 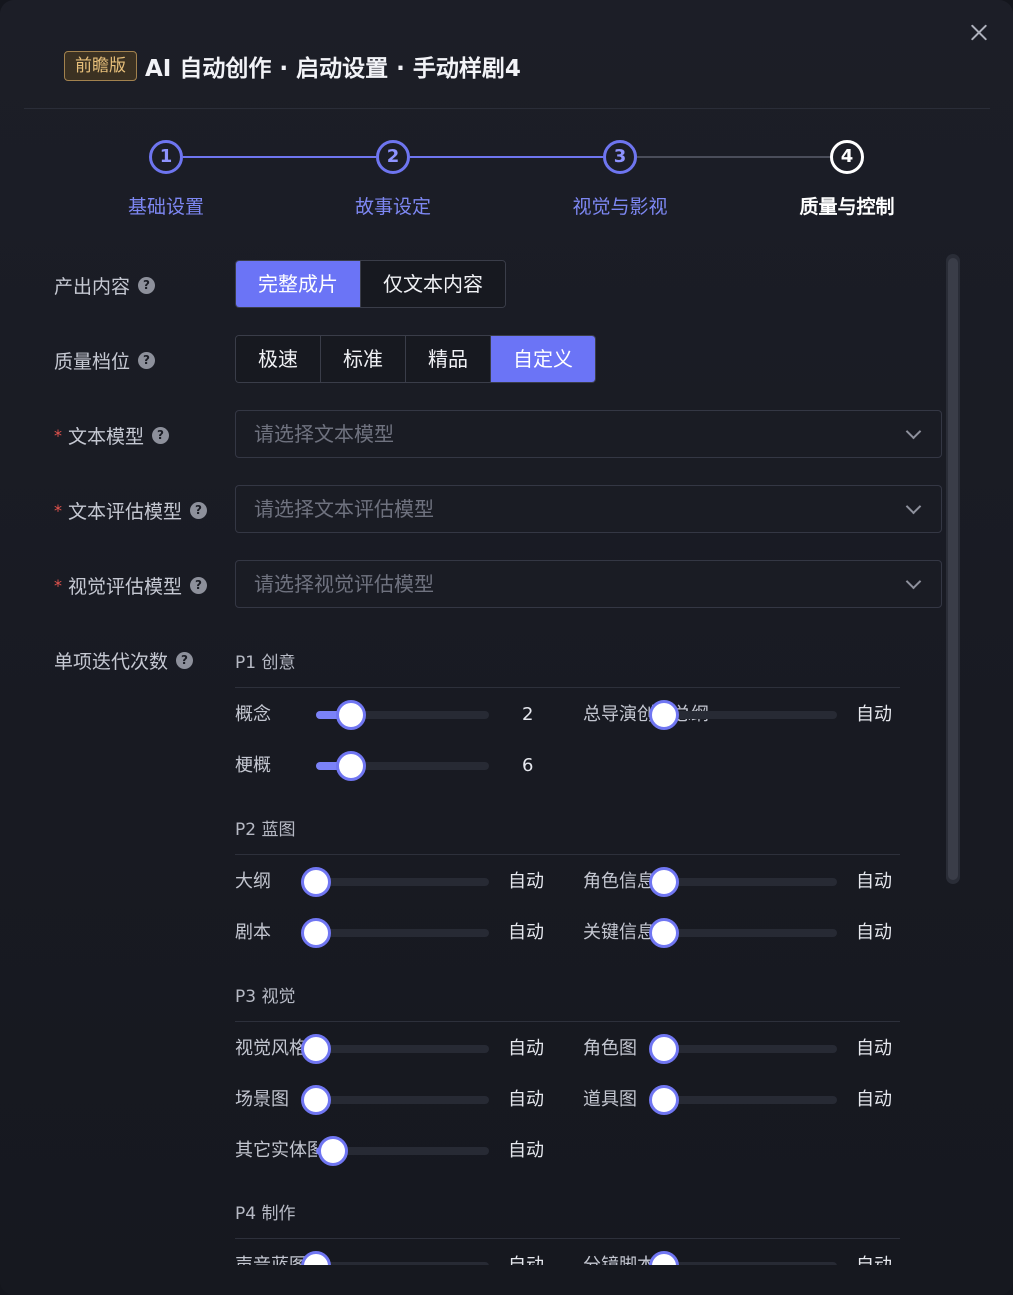 I want to click on iteration-group-title: P1 创意, so click(x=265, y=663).